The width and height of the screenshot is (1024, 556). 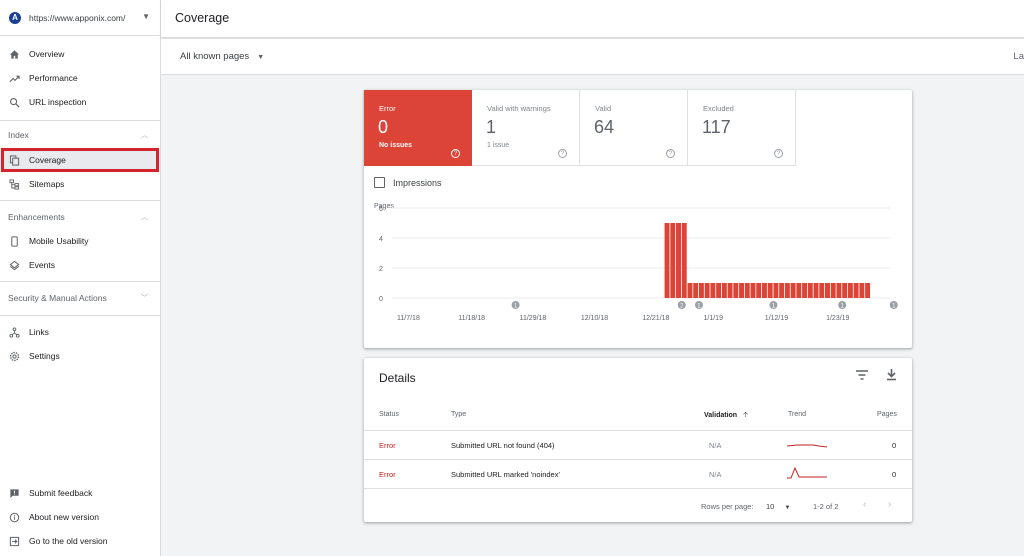 What do you see at coordinates (1018, 56) in the screenshot?
I see `last-updated-text: La` at bounding box center [1018, 56].